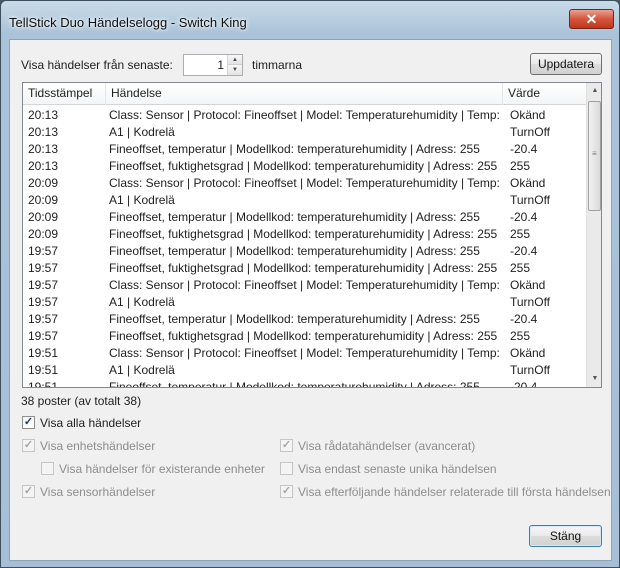  What do you see at coordinates (594, 91) in the screenshot?
I see `scroll-up-icon: ▲` at bounding box center [594, 91].